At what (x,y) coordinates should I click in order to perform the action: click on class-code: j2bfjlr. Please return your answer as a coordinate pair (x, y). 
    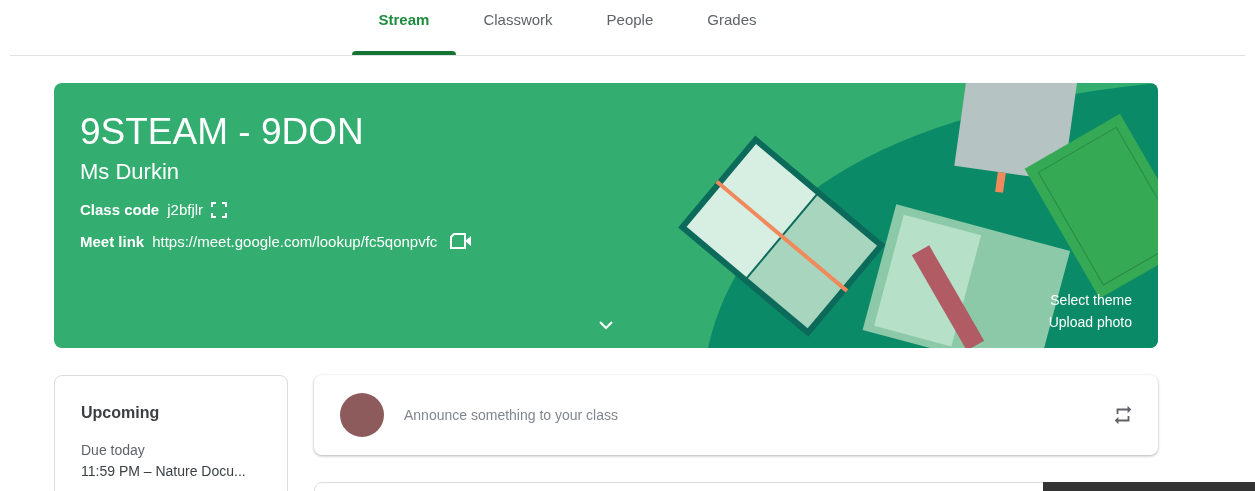
    Looking at the image, I should click on (185, 209).